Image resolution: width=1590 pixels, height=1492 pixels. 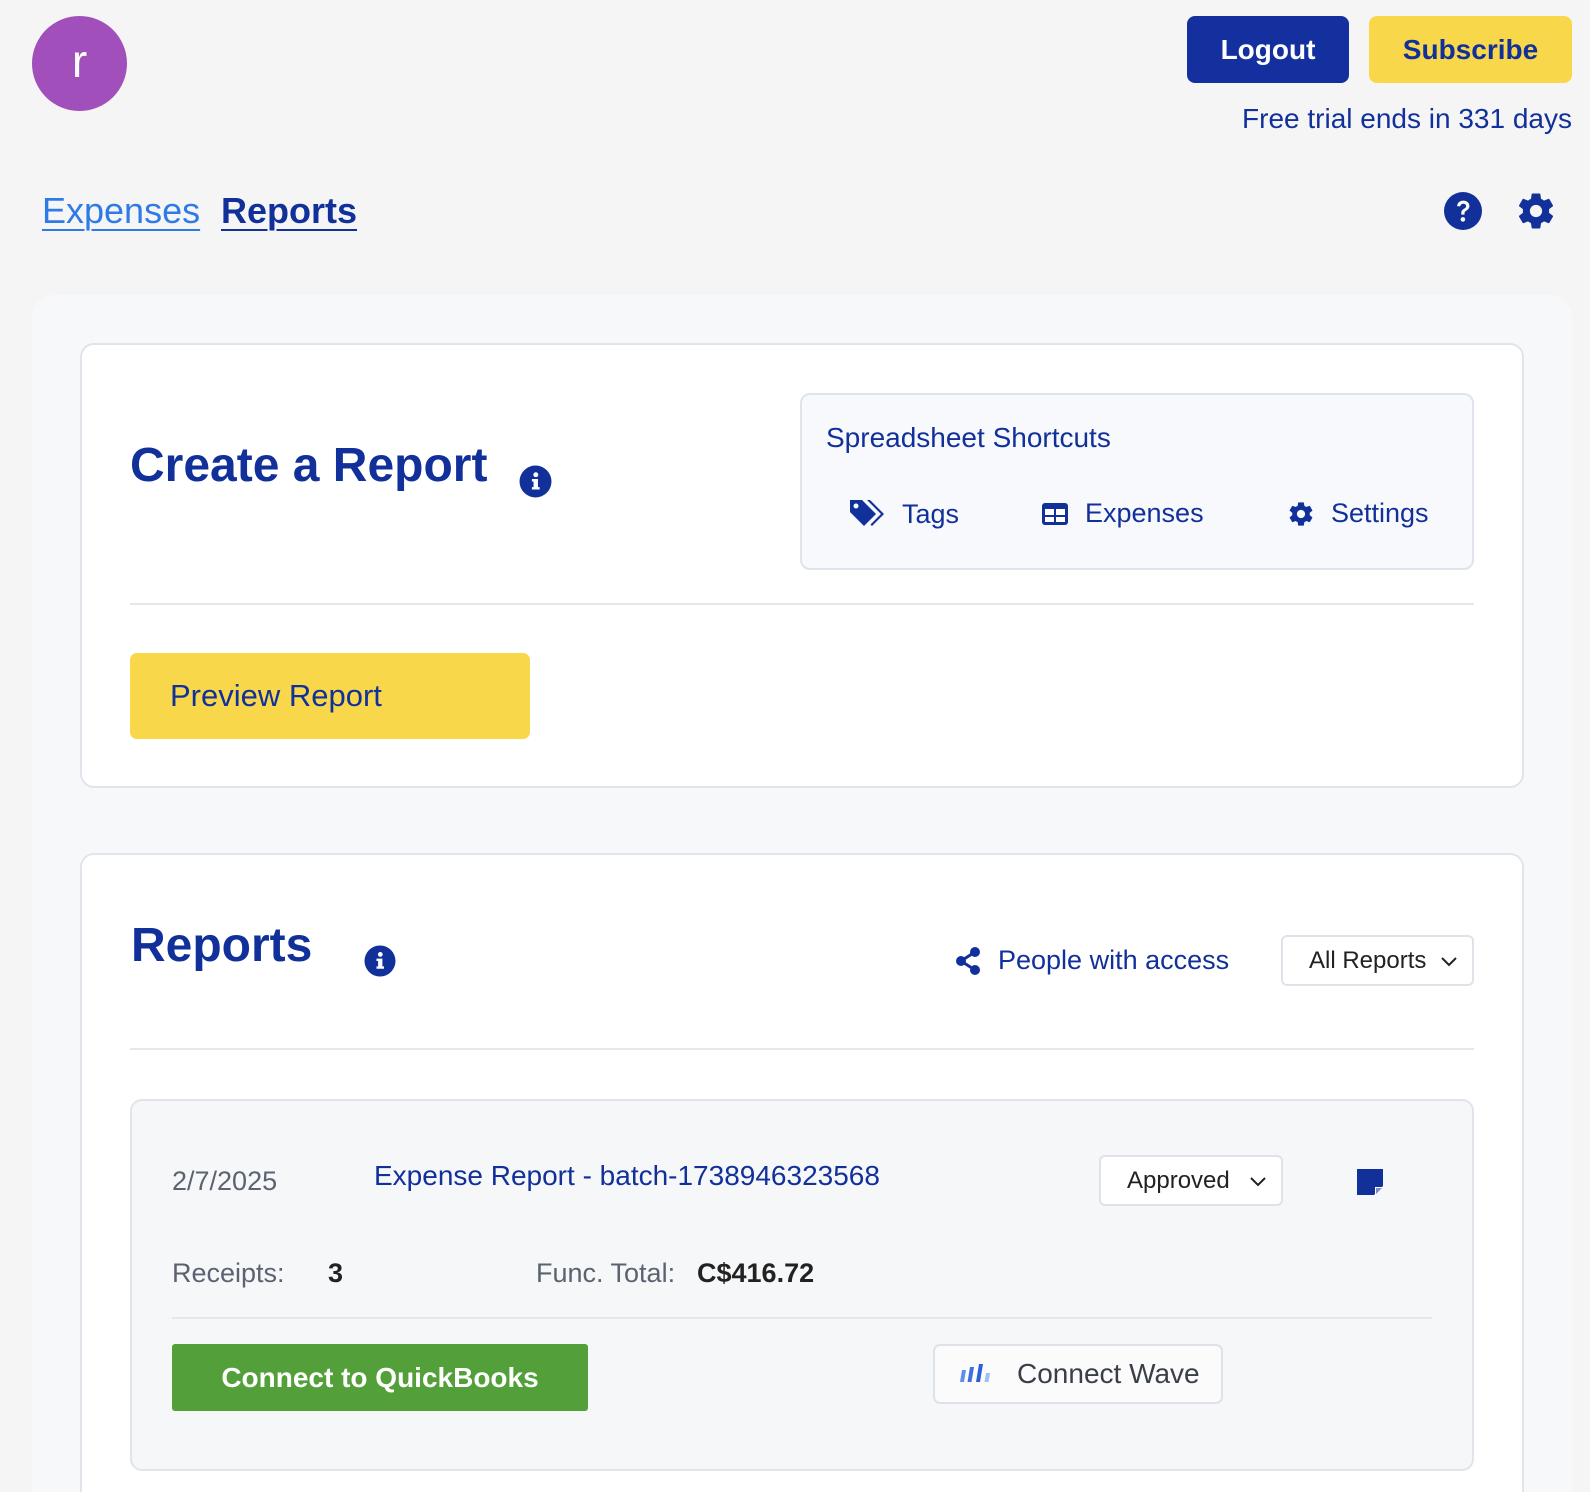 What do you see at coordinates (1368, 960) in the screenshot?
I see `reports-filter-value: All Reports` at bounding box center [1368, 960].